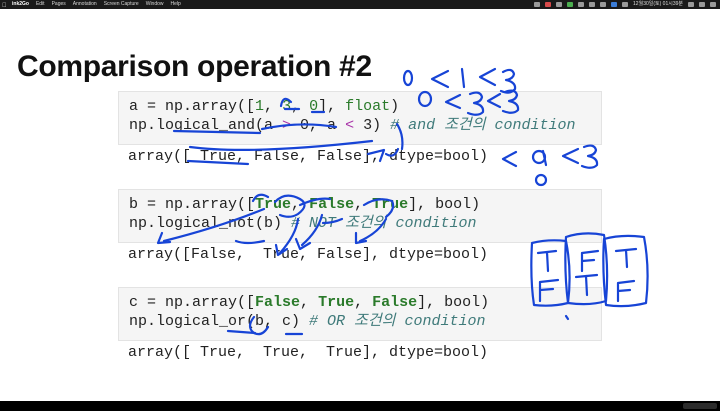 Image resolution: width=720 pixels, height=411 pixels. Describe the element at coordinates (309, 302) in the screenshot. I see `code-line: c = np.array([False, True, False], bool)` at that location.